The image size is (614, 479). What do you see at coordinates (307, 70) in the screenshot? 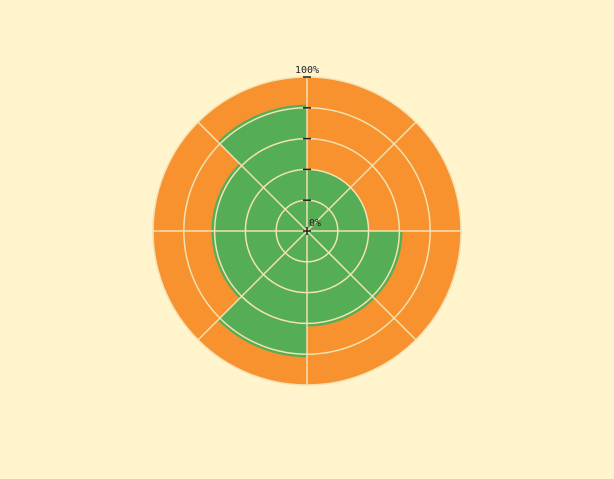
I see `r-label-1: 100%` at bounding box center [307, 70].